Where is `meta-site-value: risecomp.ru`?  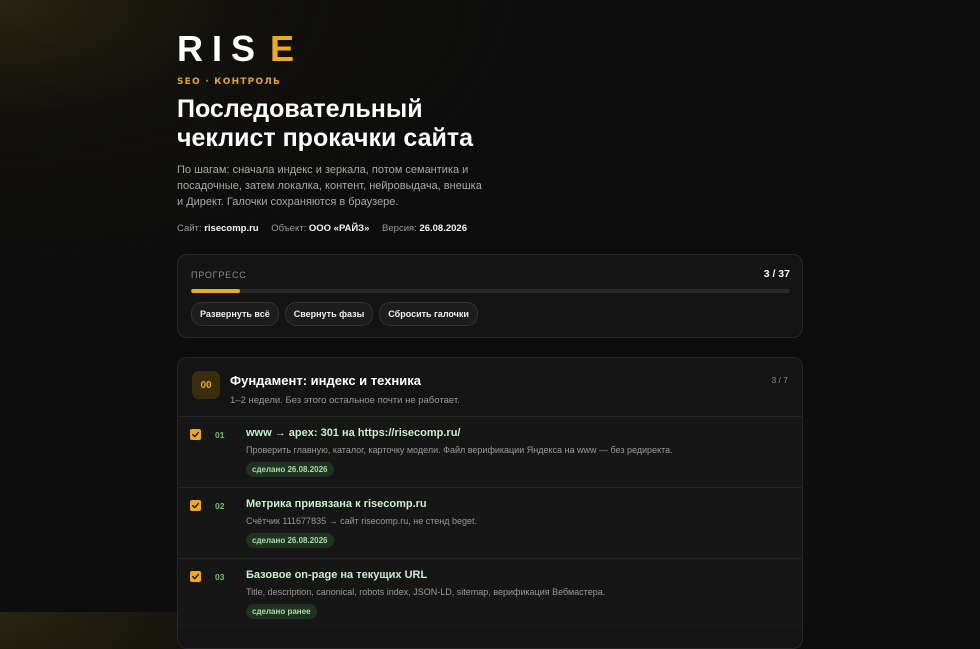
meta-site-value: risecomp.ru is located at coordinates (231, 228).